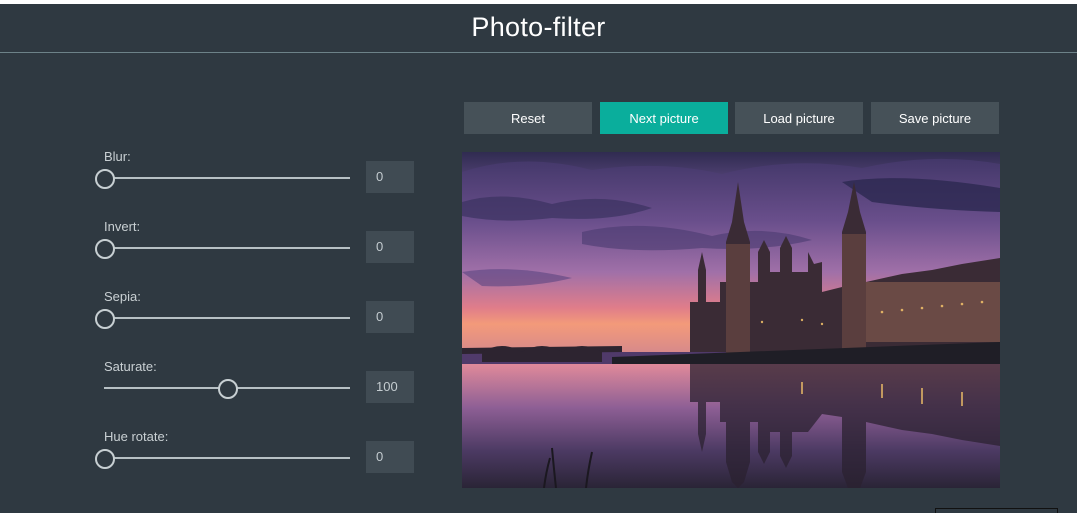  Describe the element at coordinates (390, 457) in the screenshot. I see `hue-rotate-value: 0` at that location.